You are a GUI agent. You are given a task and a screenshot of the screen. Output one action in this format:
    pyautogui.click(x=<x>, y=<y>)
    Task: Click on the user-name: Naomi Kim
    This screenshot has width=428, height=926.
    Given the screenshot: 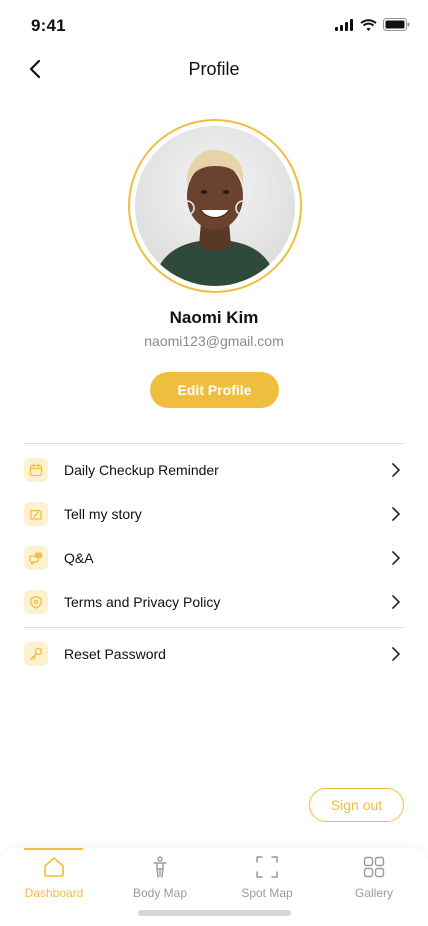 What is the action you would take?
    pyautogui.click(x=214, y=317)
    